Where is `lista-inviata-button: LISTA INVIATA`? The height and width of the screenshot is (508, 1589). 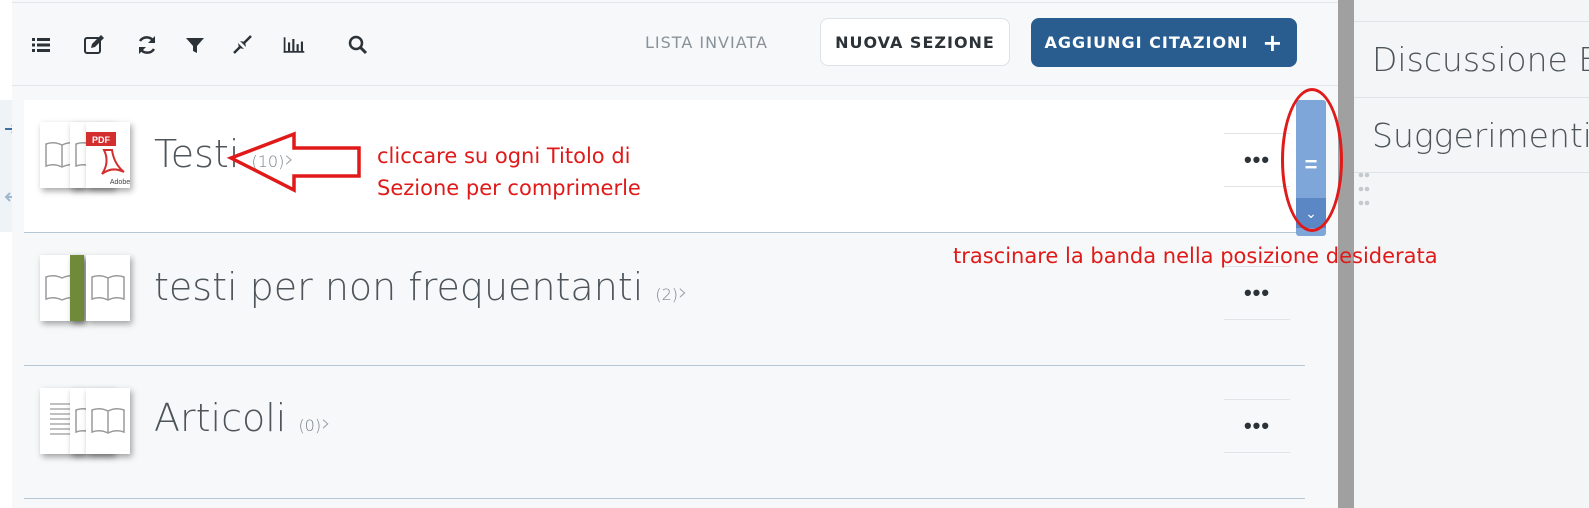
lista-inviata-button: LISTA INVIATA is located at coordinates (706, 42).